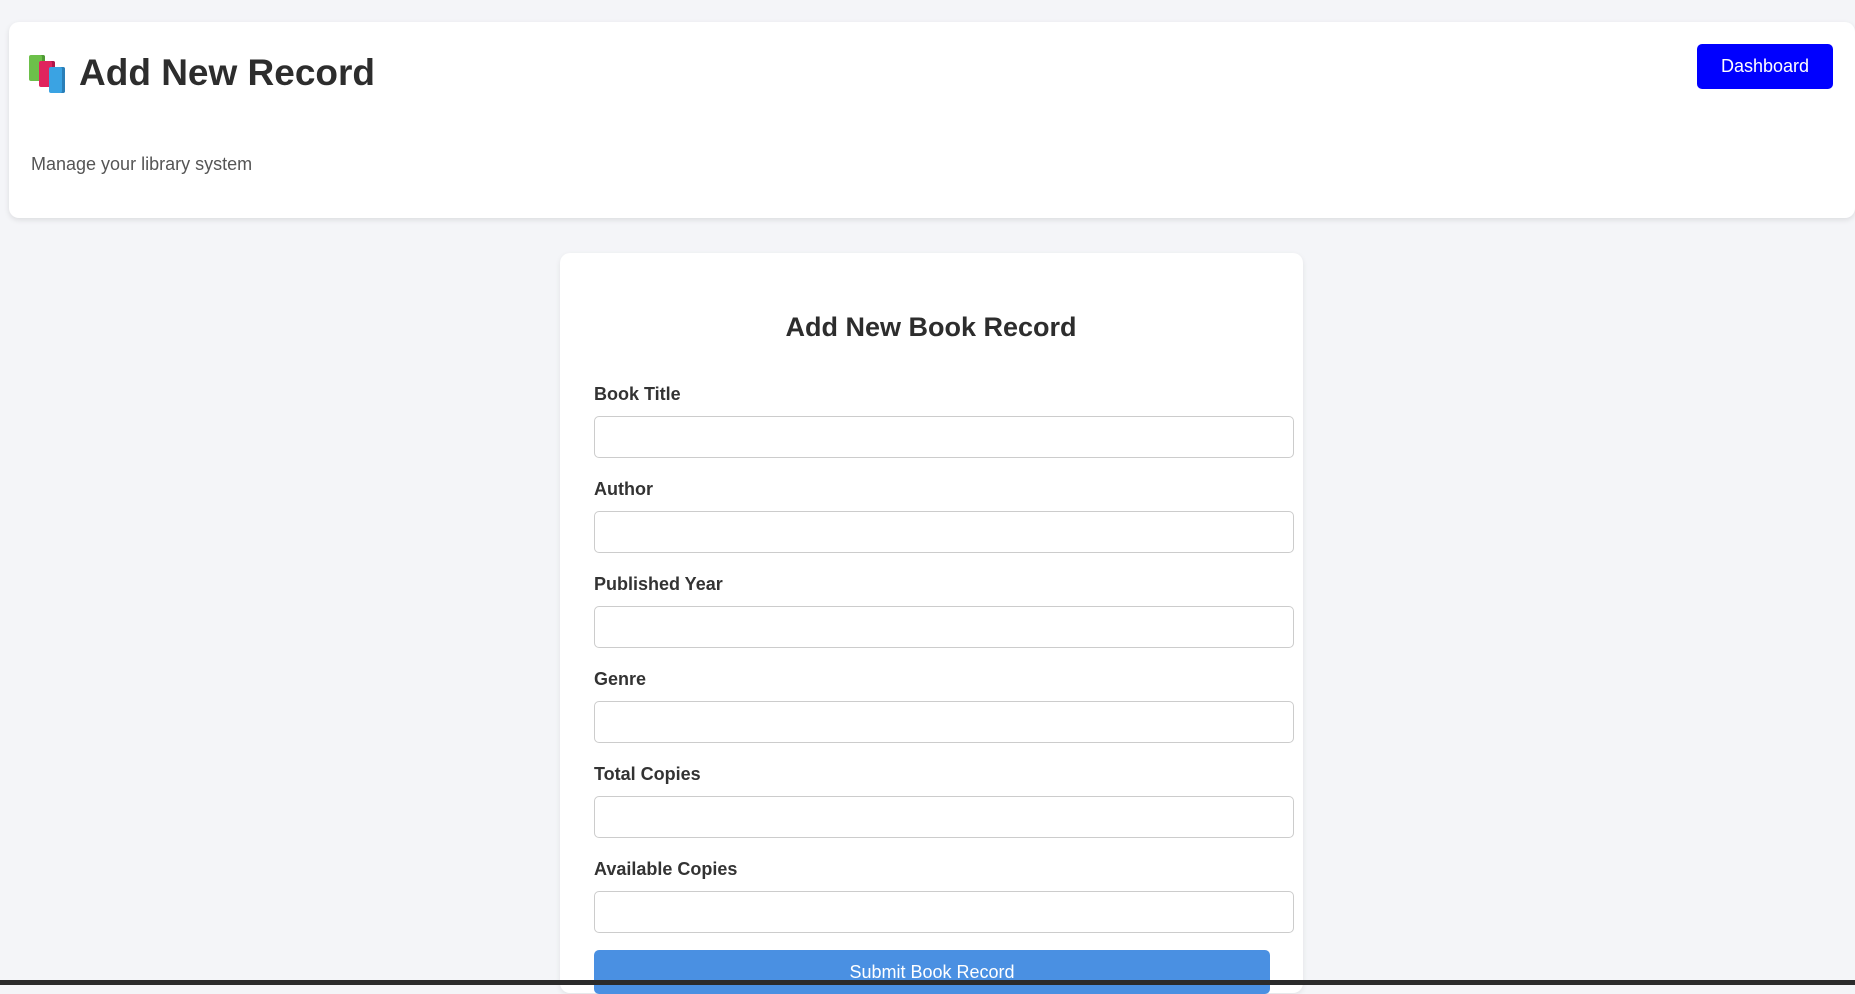  What do you see at coordinates (931, 327) in the screenshot?
I see `form-title: Add New Book Record` at bounding box center [931, 327].